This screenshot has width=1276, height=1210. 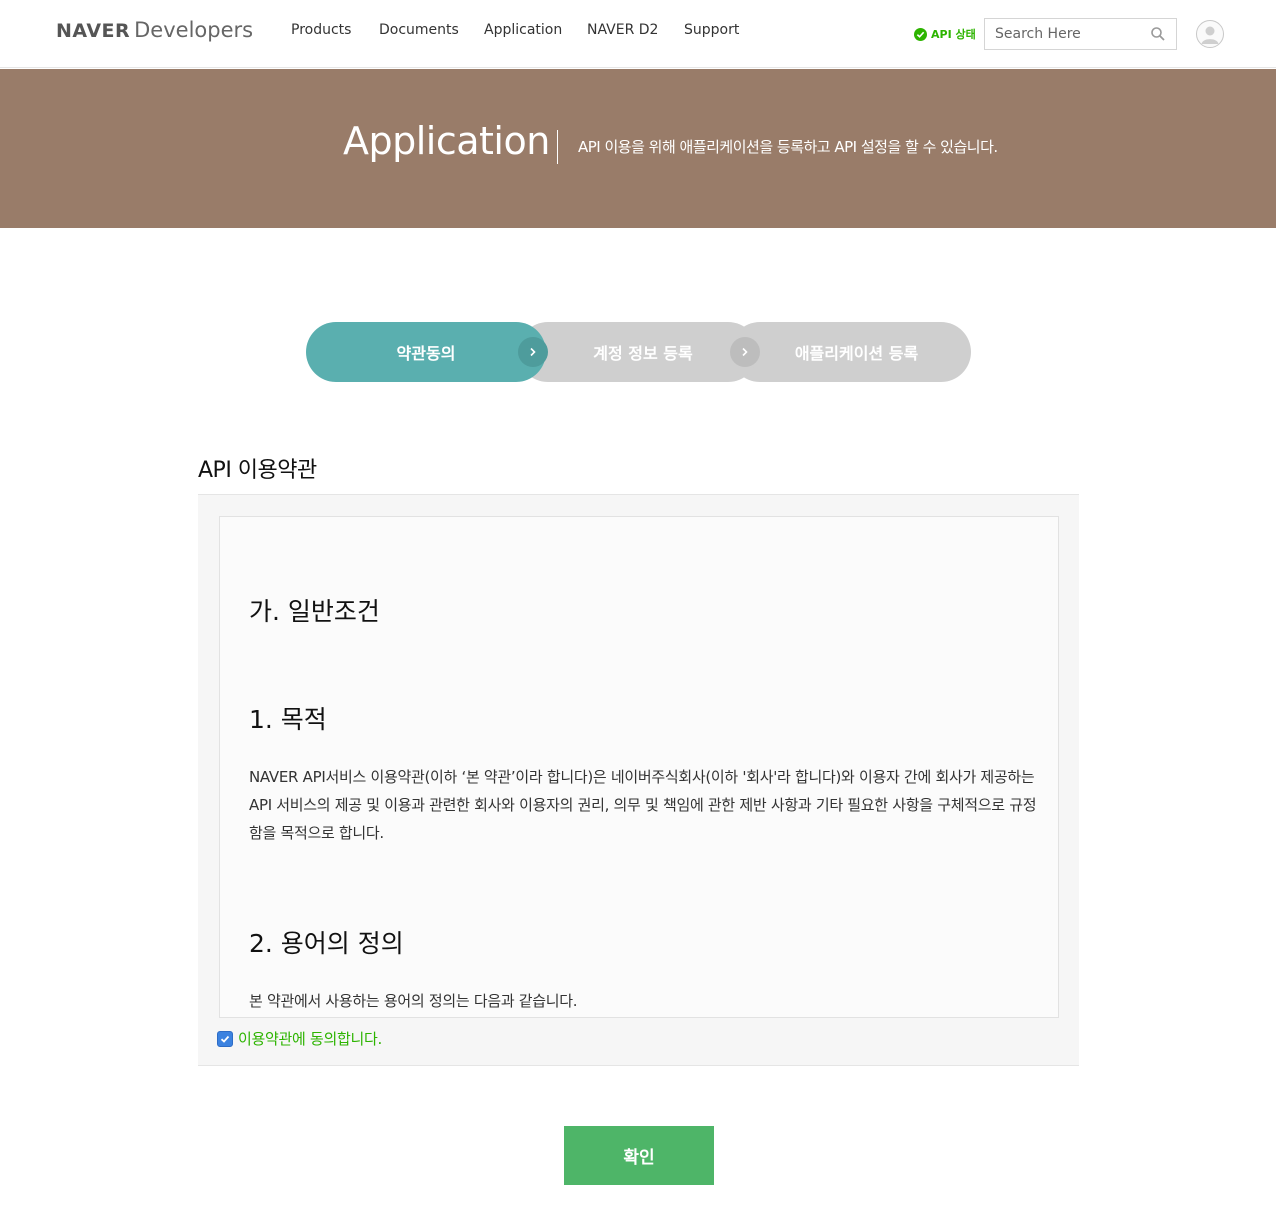 I want to click on step-label: 계정 정보 등록, so click(x=643, y=353).